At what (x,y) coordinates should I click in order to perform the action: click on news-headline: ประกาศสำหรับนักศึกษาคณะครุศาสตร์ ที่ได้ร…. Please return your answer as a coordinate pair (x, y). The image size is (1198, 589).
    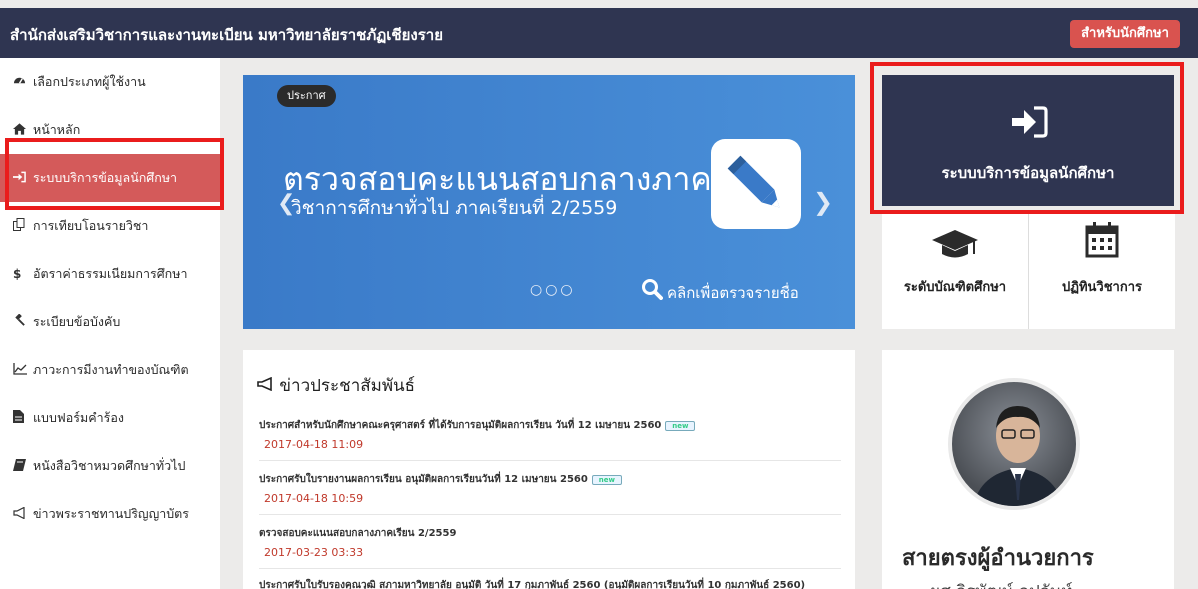
    Looking at the image, I should click on (550, 425).